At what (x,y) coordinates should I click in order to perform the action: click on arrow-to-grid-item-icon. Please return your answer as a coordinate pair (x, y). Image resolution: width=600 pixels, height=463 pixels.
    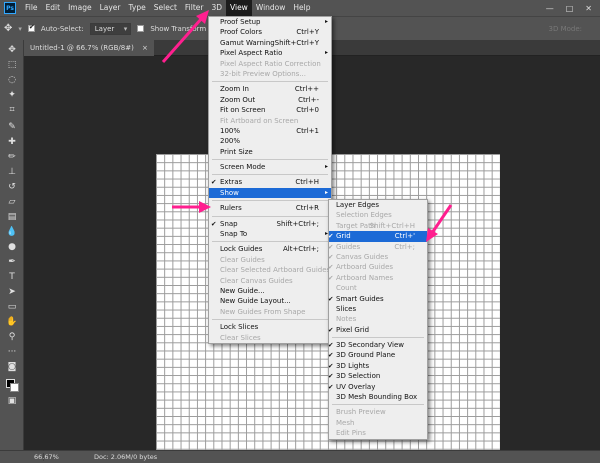
    Looking at the image, I should click on (439, 223).